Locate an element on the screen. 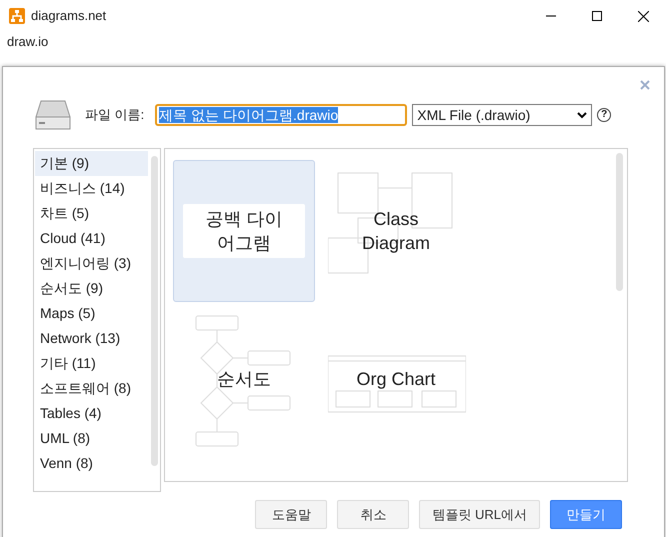 The image size is (666, 537). category-item: Maps (5) is located at coordinates (91, 313).